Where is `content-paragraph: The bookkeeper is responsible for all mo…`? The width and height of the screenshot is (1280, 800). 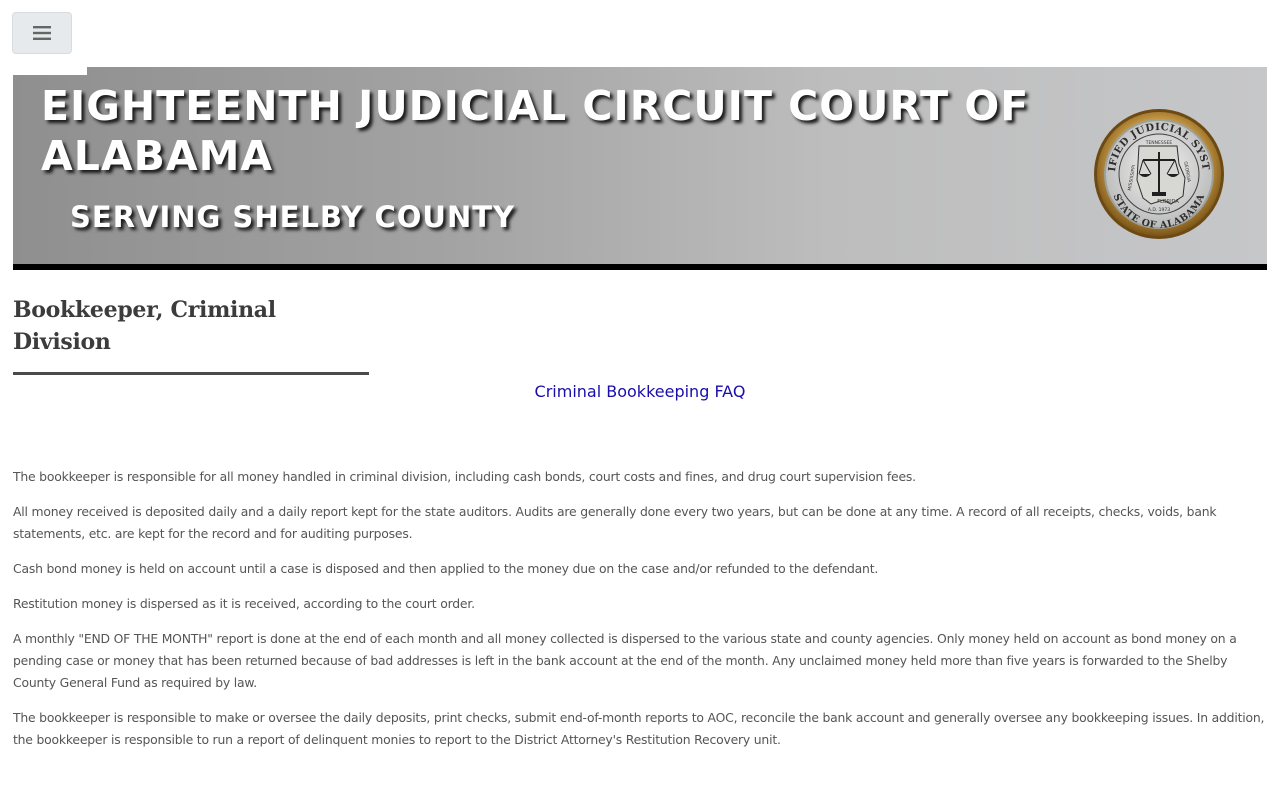
content-paragraph: The bookkeeper is responsible for all mo… is located at coordinates (464, 476).